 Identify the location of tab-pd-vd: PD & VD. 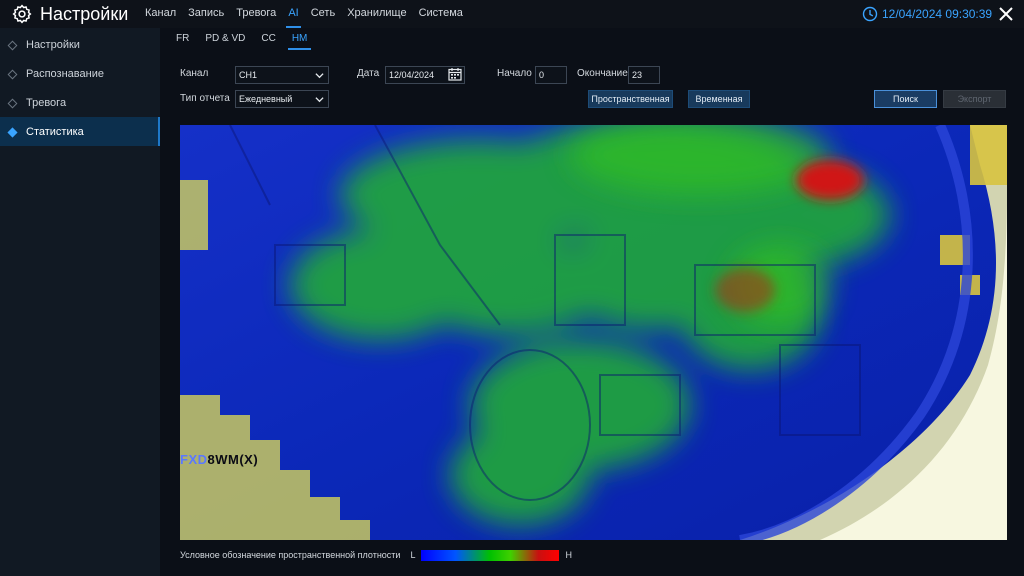
(225, 39).